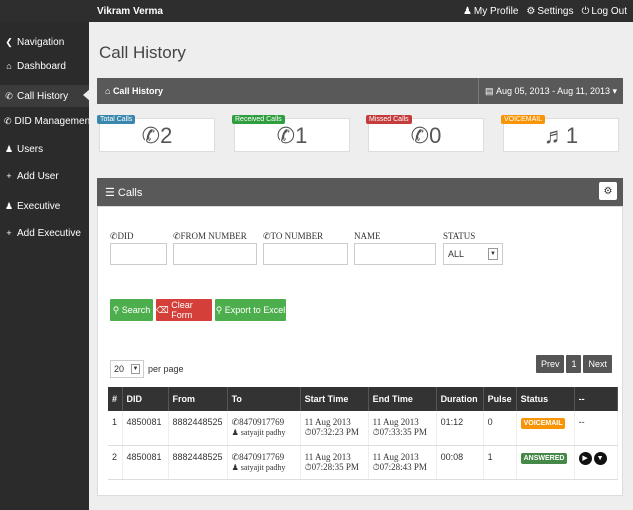 The width and height of the screenshot is (633, 510). What do you see at coordinates (543, 423) in the screenshot?
I see `status-badge: VOICEMAIL` at bounding box center [543, 423].